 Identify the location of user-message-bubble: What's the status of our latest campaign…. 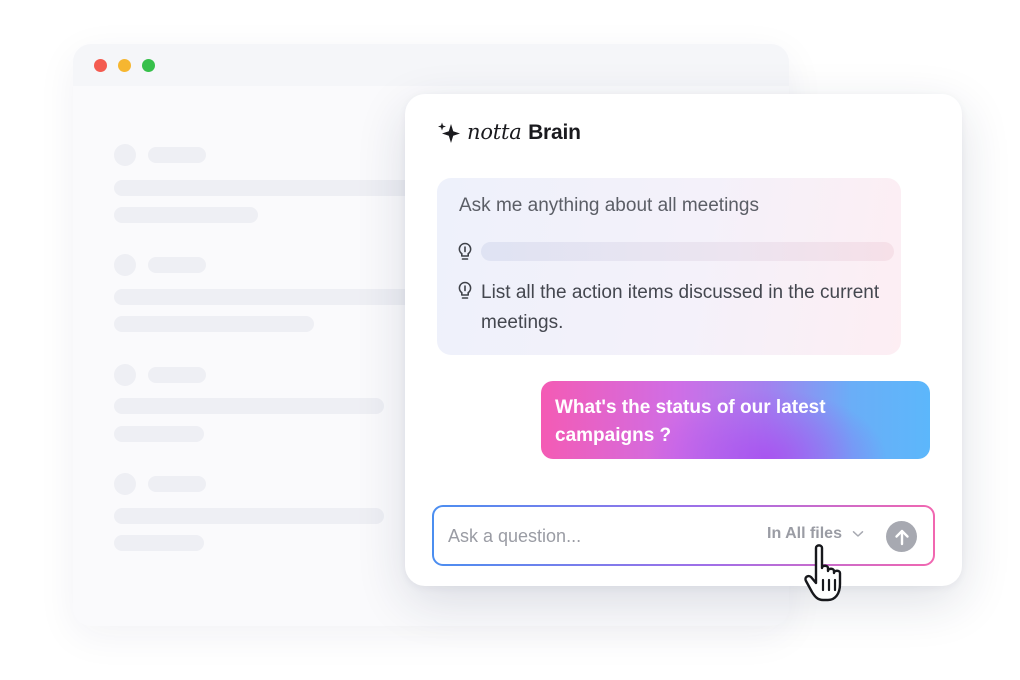
(735, 420).